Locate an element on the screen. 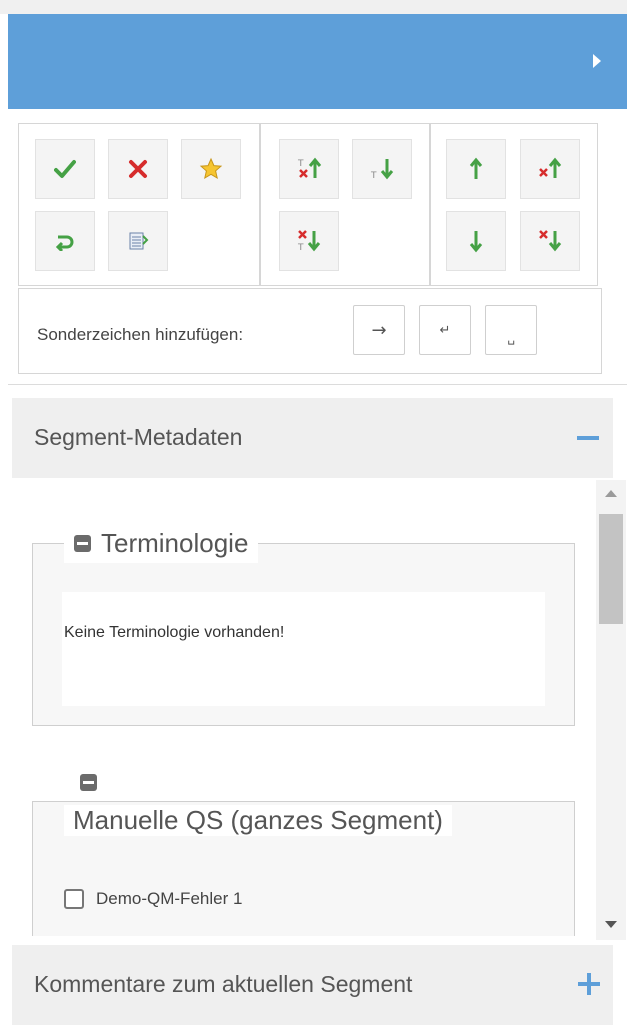 The height and width of the screenshot is (1025, 627). comments-panel-header: Kommentare zum aktuellen Segment is located at coordinates (312, 985).